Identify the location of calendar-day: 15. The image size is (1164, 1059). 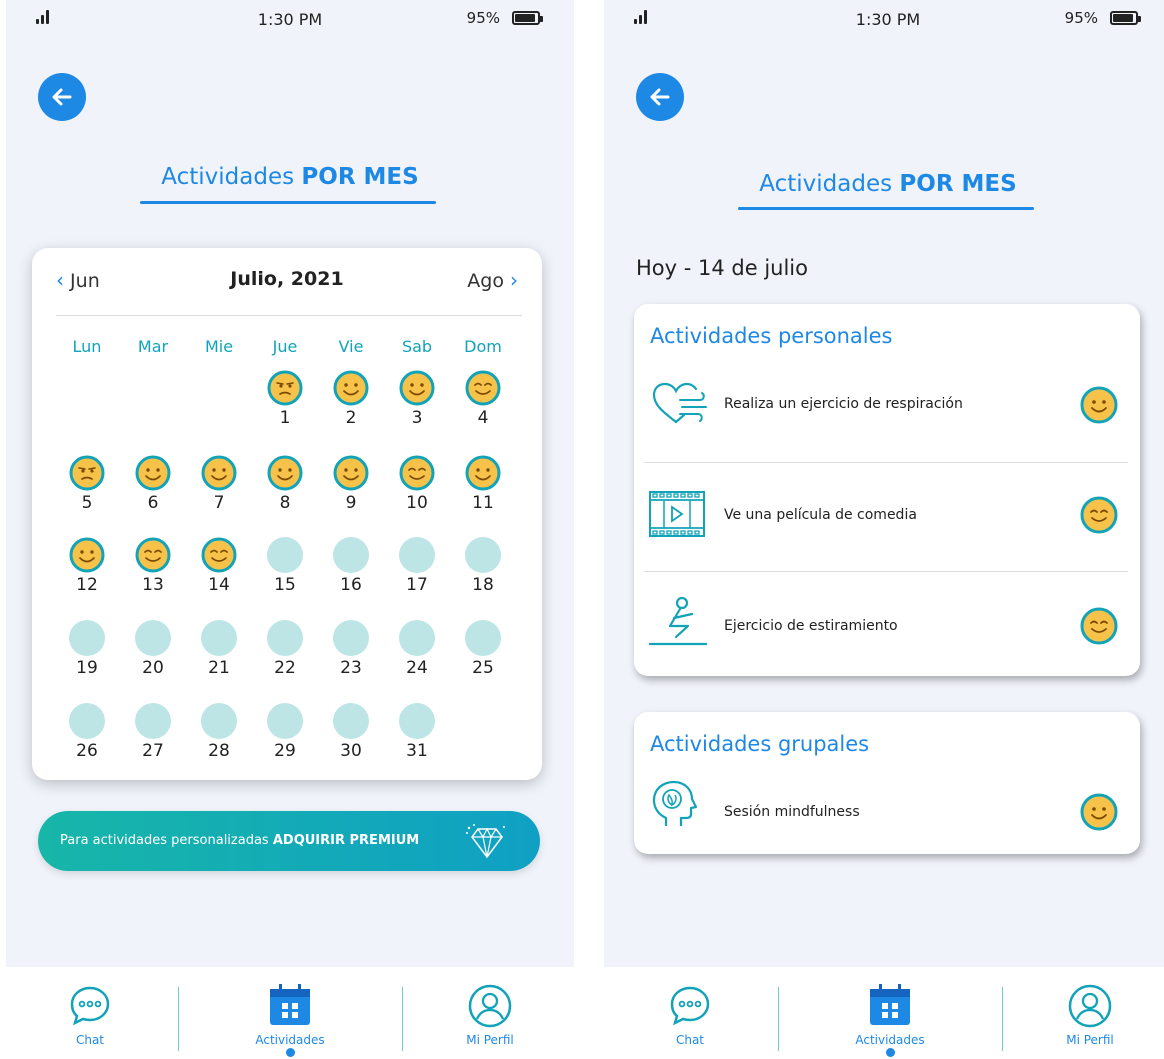
(285, 566).